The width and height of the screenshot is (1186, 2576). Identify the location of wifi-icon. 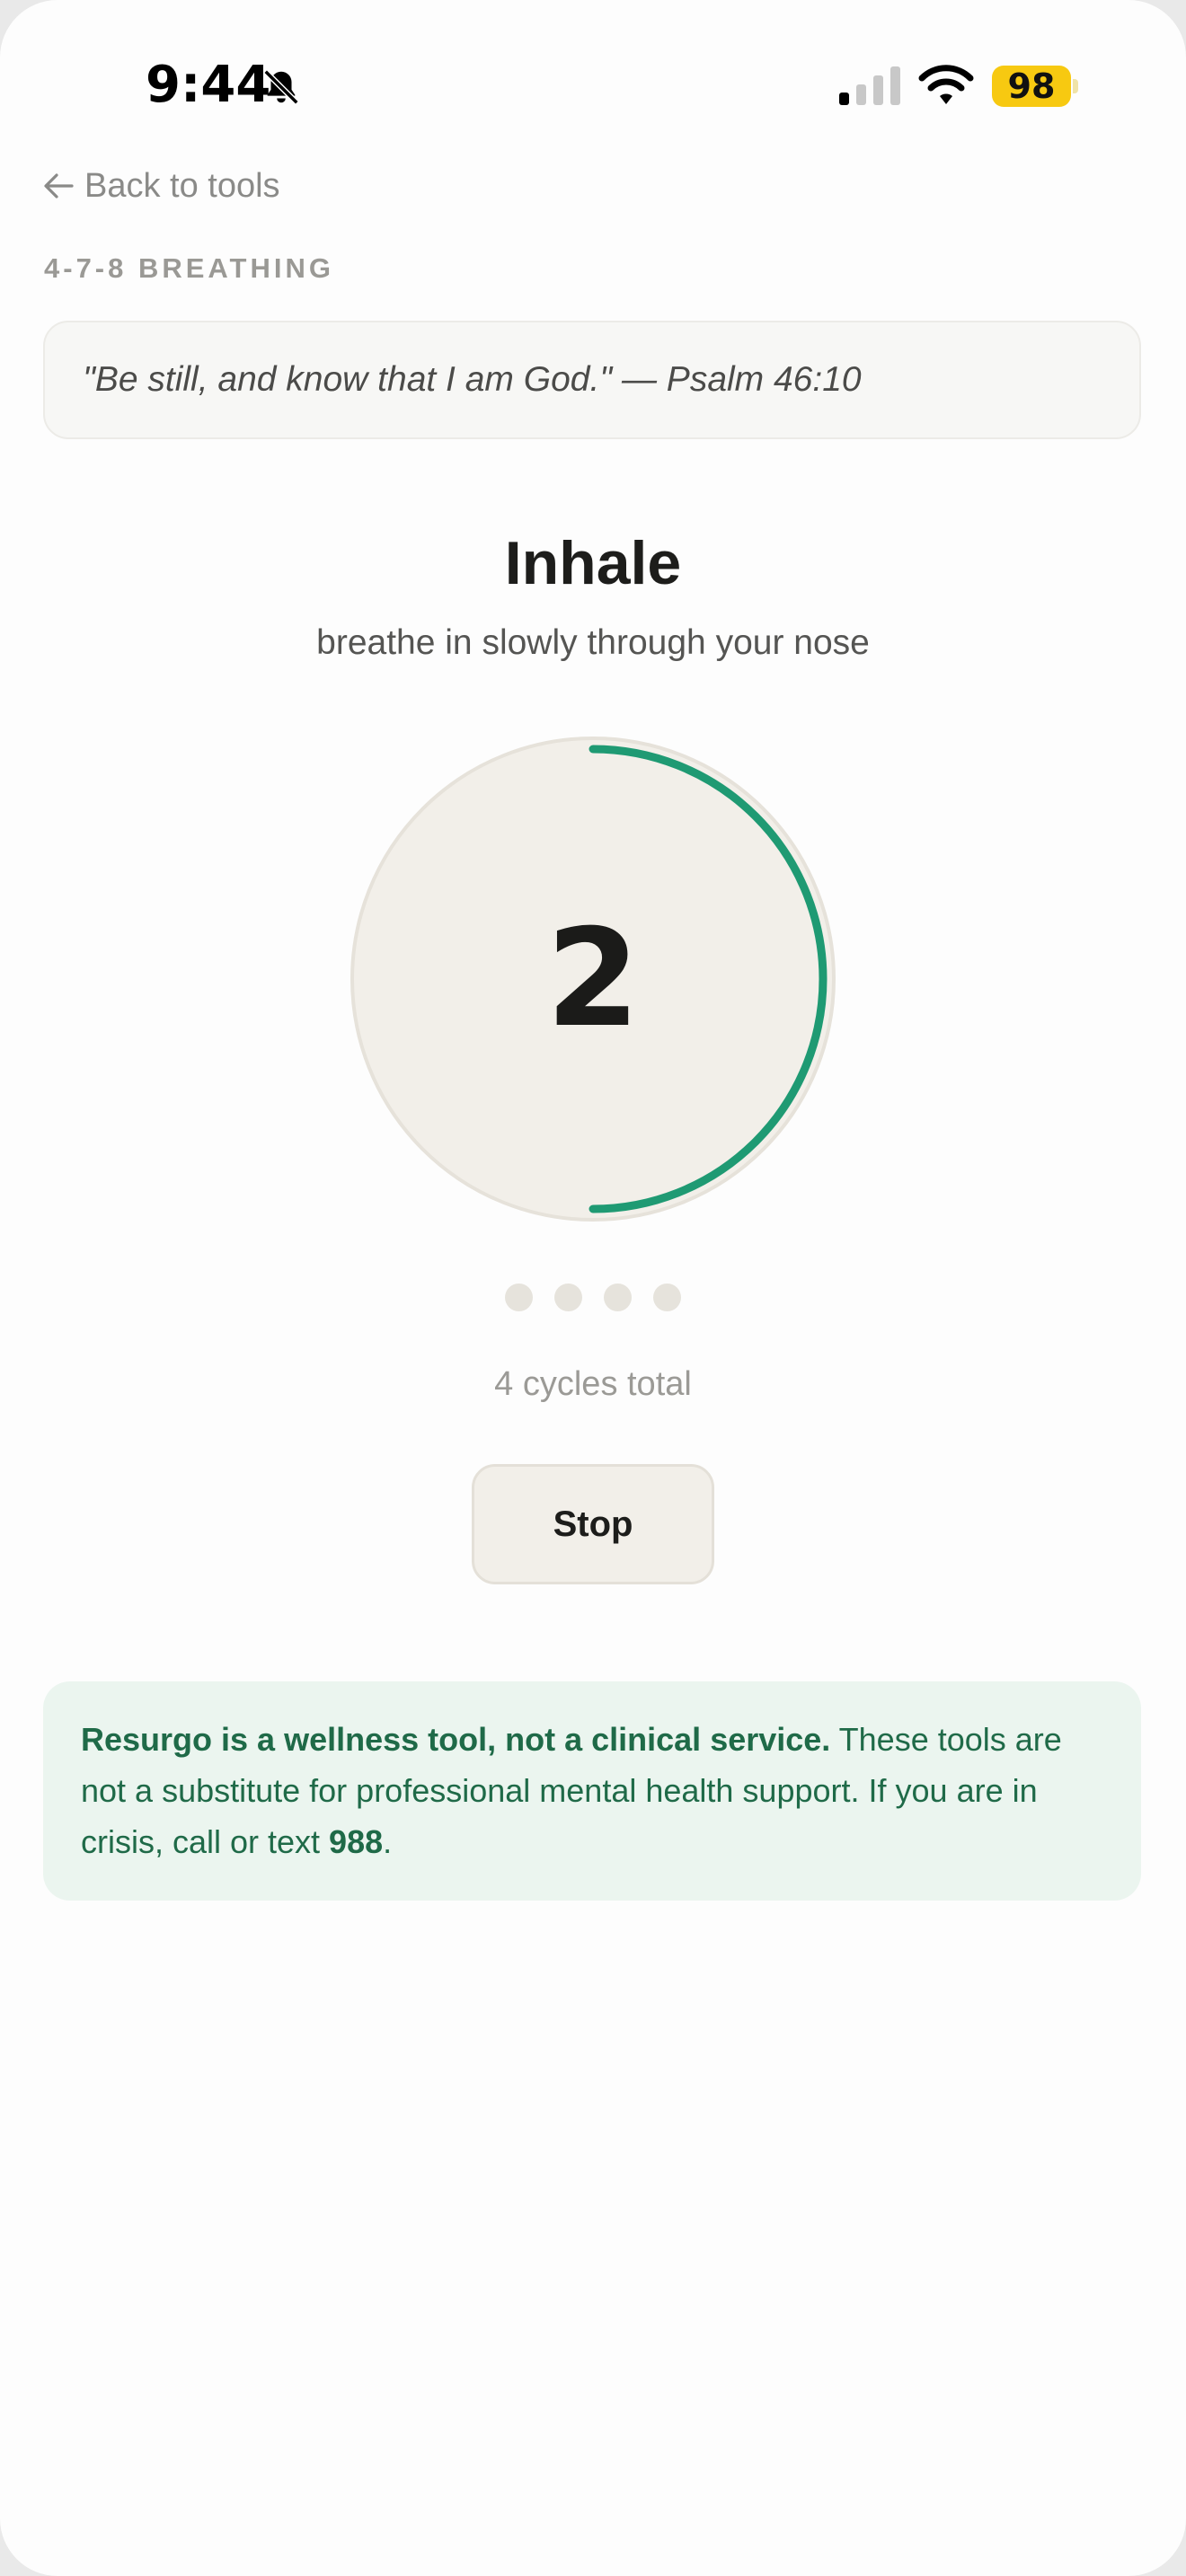
(946, 84).